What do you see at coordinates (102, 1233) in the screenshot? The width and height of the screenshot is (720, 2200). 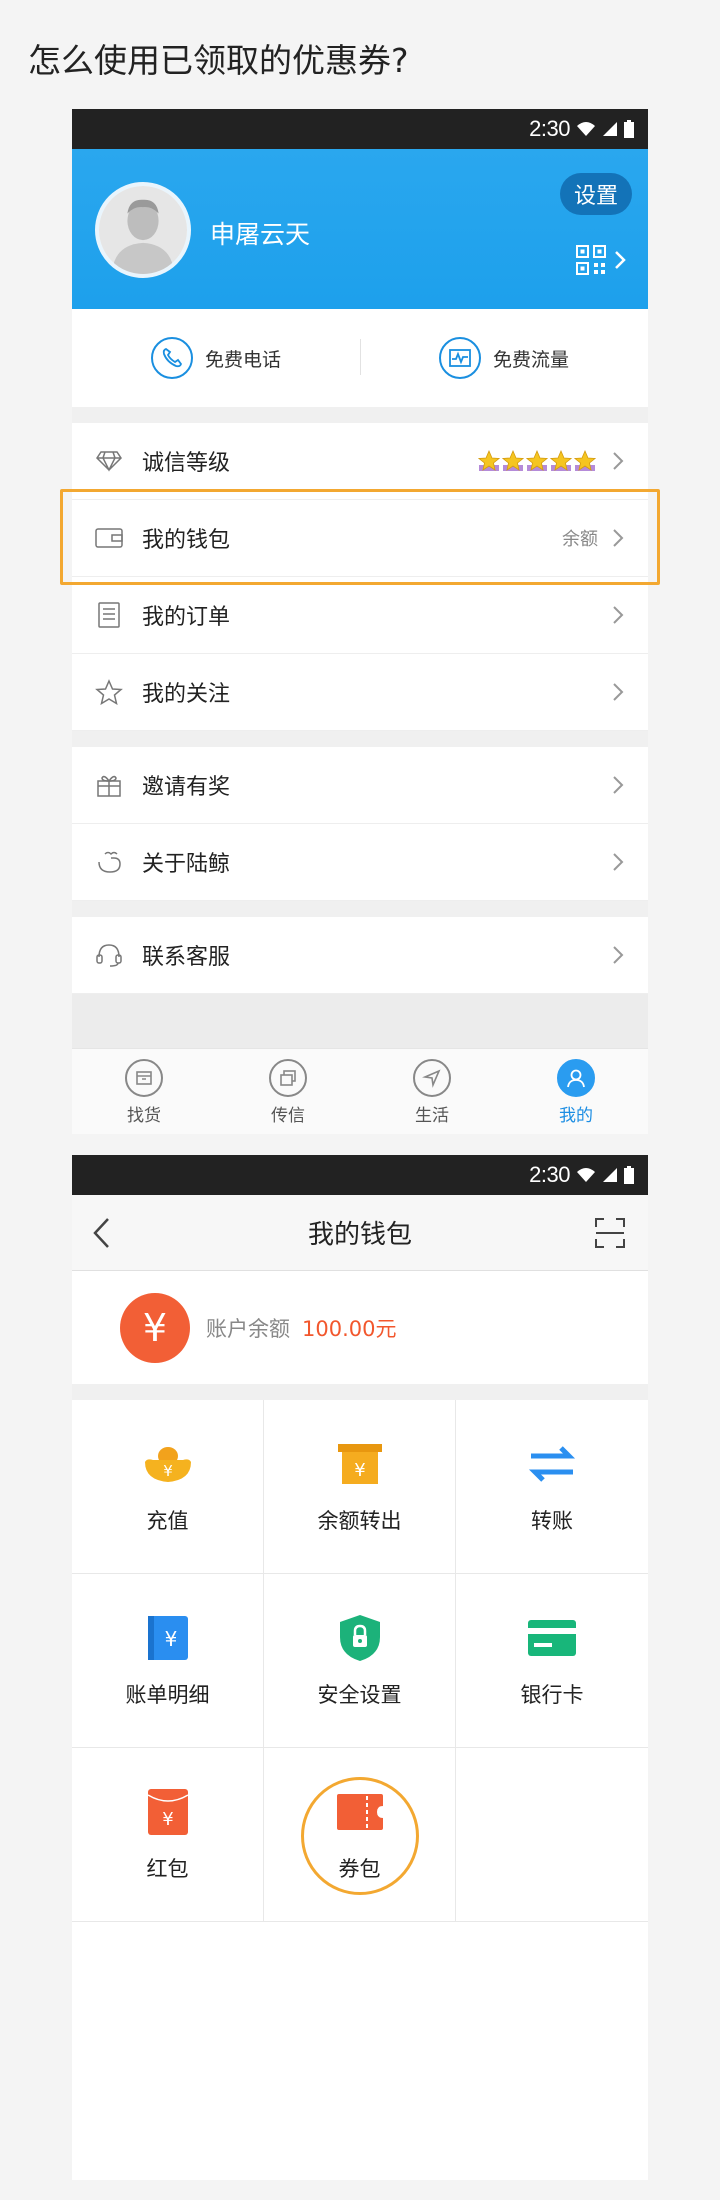 I see `back-arrow-icon` at bounding box center [102, 1233].